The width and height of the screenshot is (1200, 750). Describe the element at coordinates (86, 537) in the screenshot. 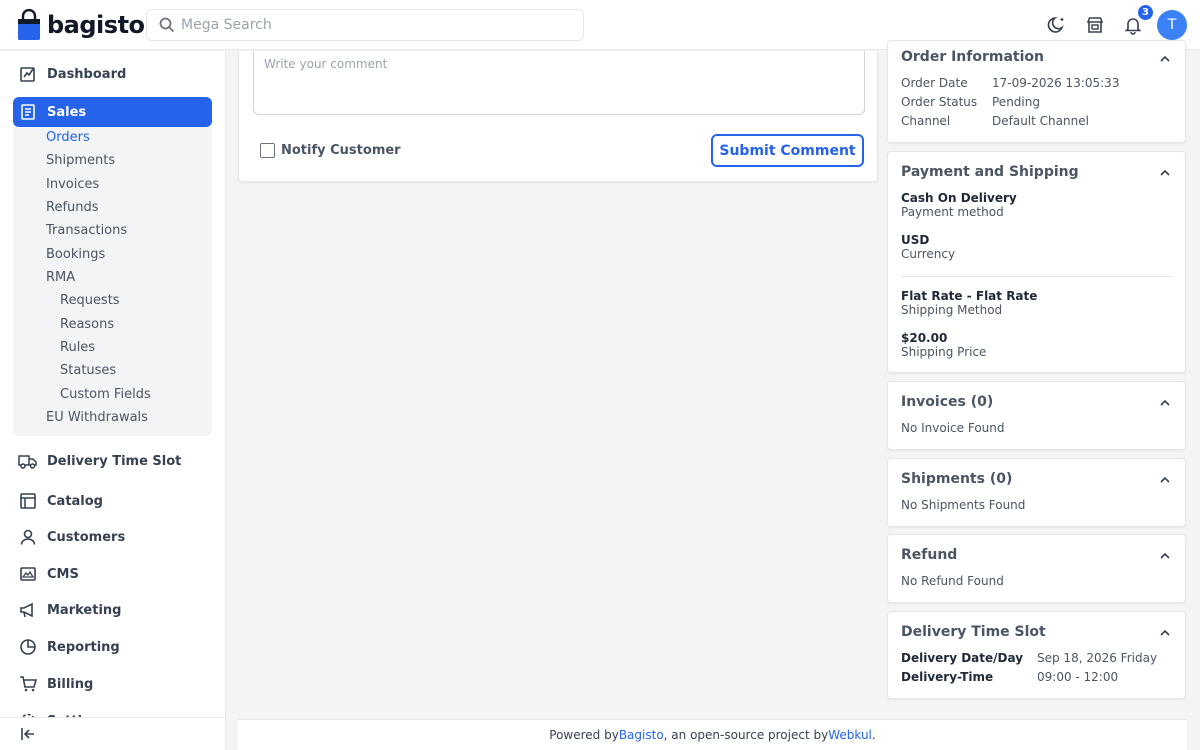

I see `sidebar-item-label: Customers` at that location.